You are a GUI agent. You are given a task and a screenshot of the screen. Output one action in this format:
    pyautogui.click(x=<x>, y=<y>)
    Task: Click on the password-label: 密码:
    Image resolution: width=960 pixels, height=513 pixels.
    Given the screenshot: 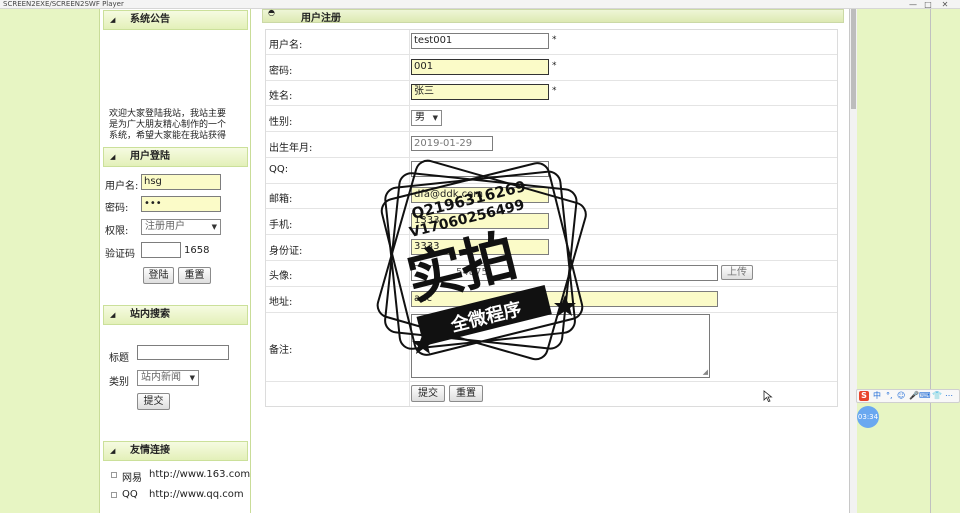 What is the action you would take?
    pyautogui.click(x=281, y=71)
    